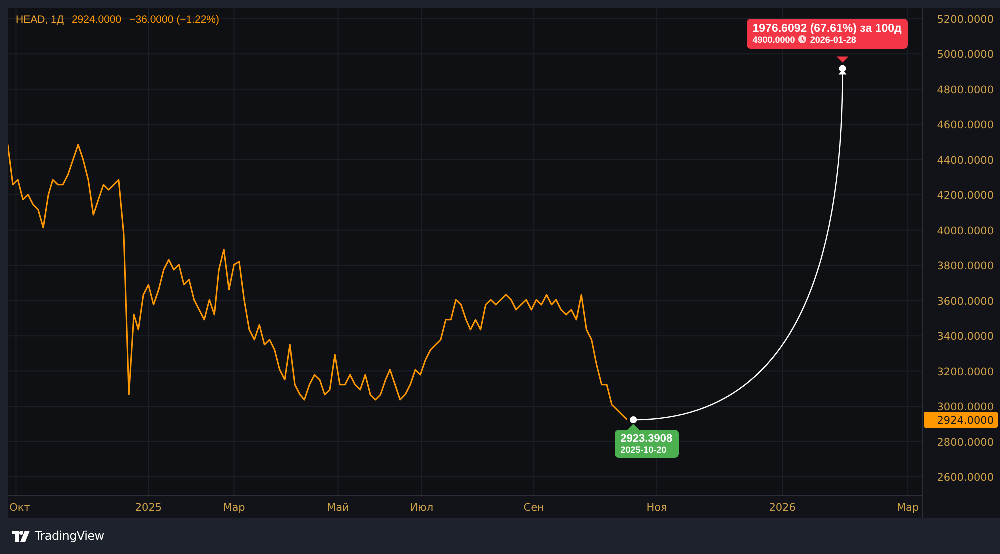  What do you see at coordinates (961, 420) in the screenshot?
I see `last-price-tag: 2924.0000` at bounding box center [961, 420].